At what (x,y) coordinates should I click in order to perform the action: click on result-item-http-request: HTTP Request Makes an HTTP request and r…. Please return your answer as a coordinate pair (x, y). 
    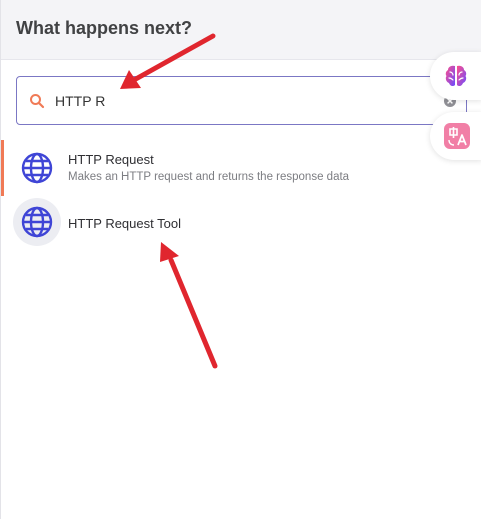
    Looking at the image, I should click on (241, 169).